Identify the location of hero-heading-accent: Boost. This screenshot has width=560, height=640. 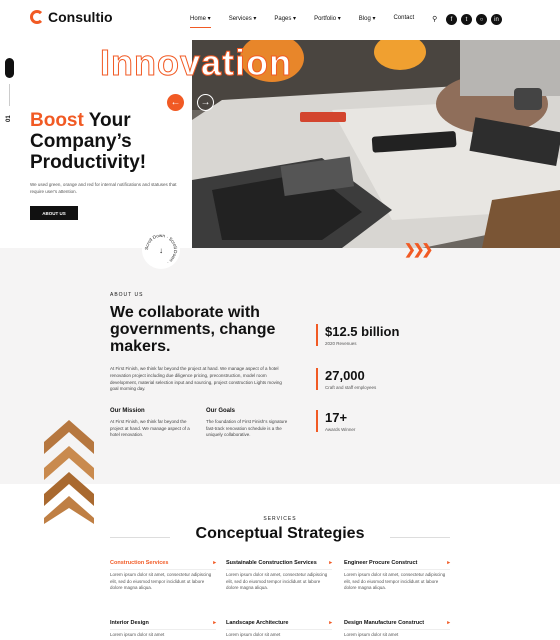
(57, 120).